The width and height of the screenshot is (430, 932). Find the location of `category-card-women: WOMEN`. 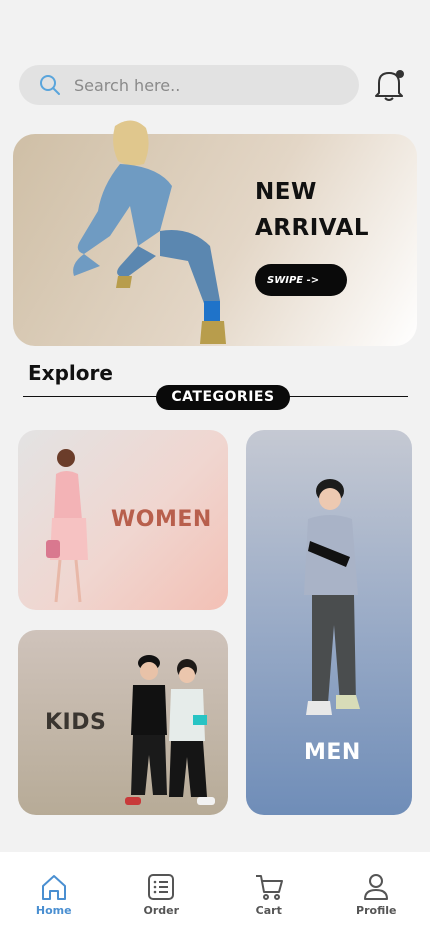

category-card-women: WOMEN is located at coordinates (123, 520).